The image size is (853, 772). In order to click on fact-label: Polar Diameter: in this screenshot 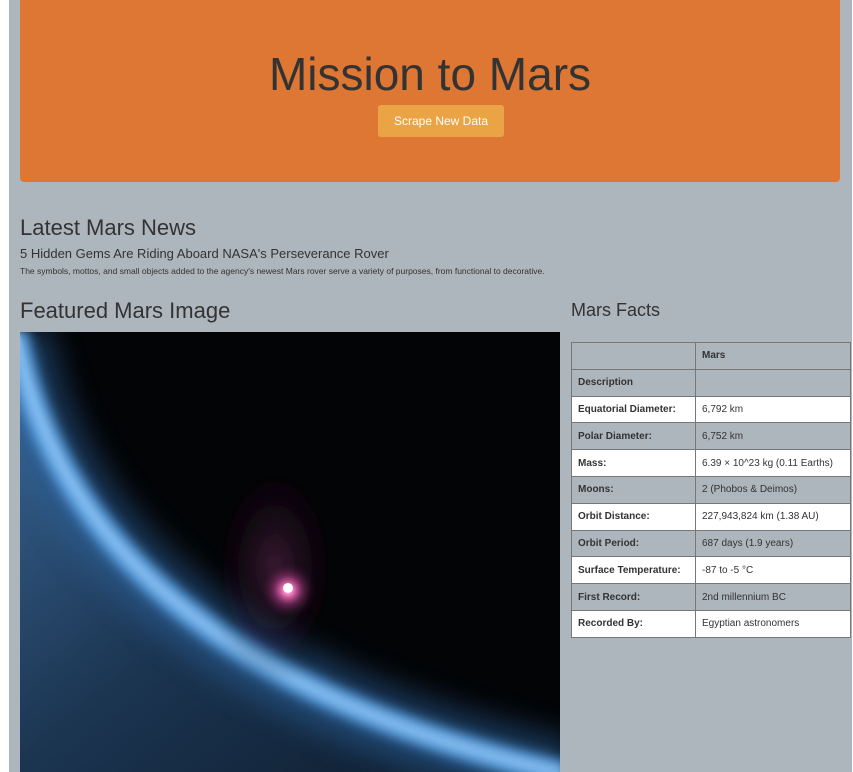, I will do `click(633, 436)`.